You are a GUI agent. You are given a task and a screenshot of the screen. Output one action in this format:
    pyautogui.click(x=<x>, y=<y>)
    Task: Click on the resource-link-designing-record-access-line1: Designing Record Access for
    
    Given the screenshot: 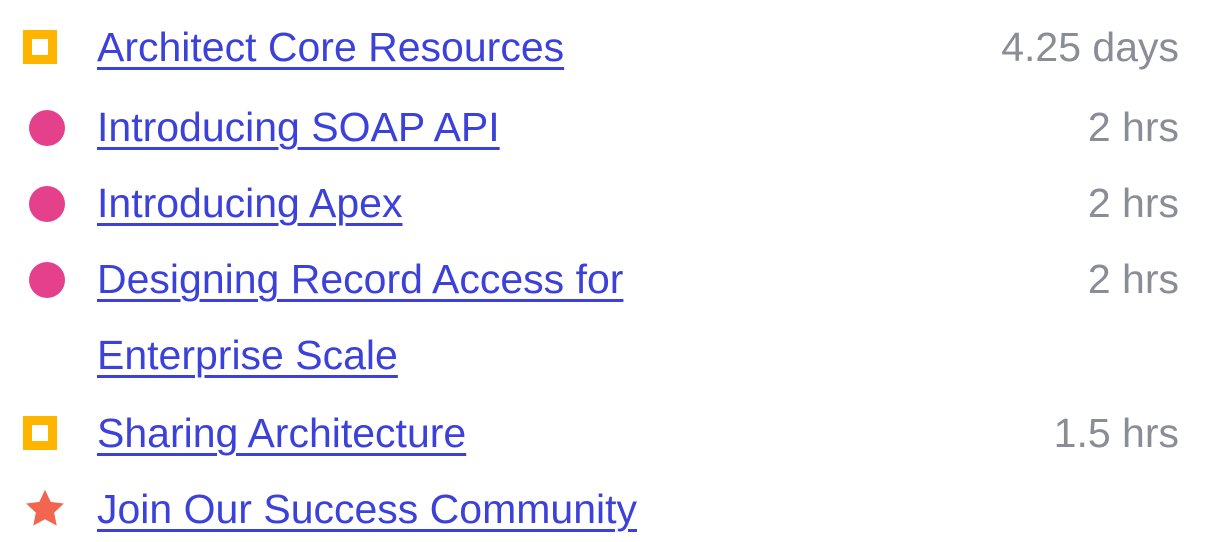 What is the action you would take?
    pyautogui.click(x=360, y=279)
    